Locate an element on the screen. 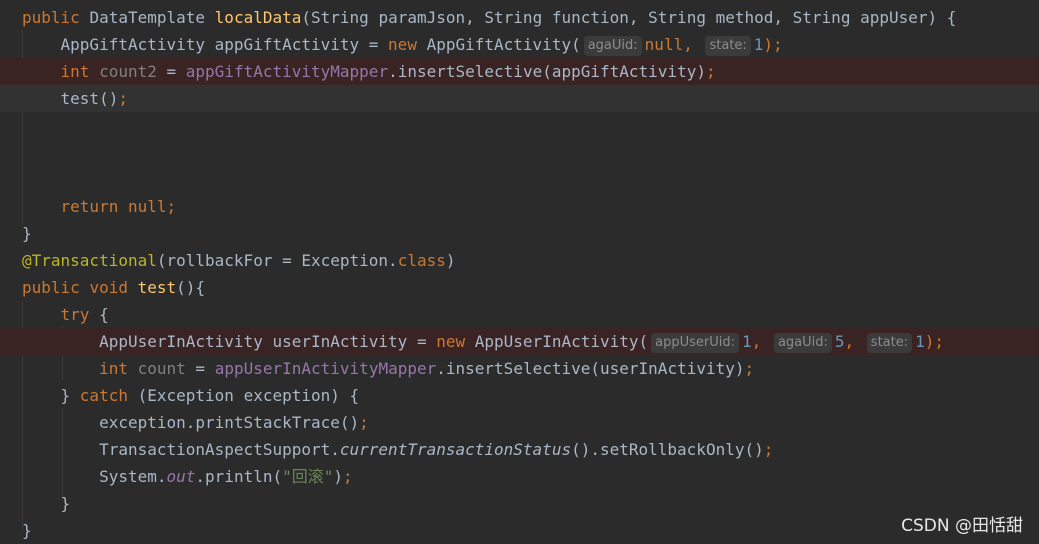  field-name: appGiftActivityMapper is located at coordinates (287, 71).